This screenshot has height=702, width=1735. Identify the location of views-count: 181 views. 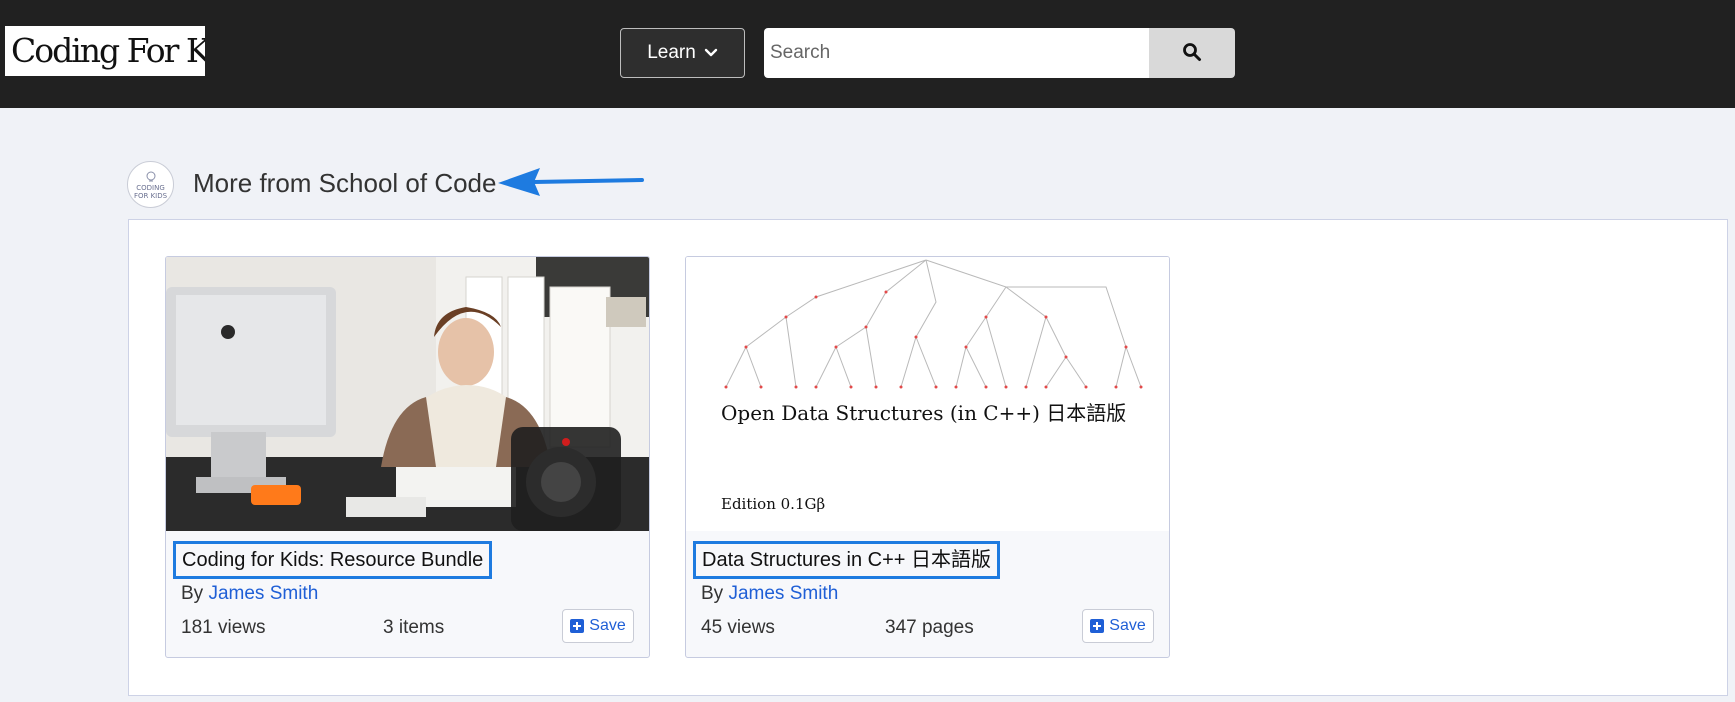
(223, 627).